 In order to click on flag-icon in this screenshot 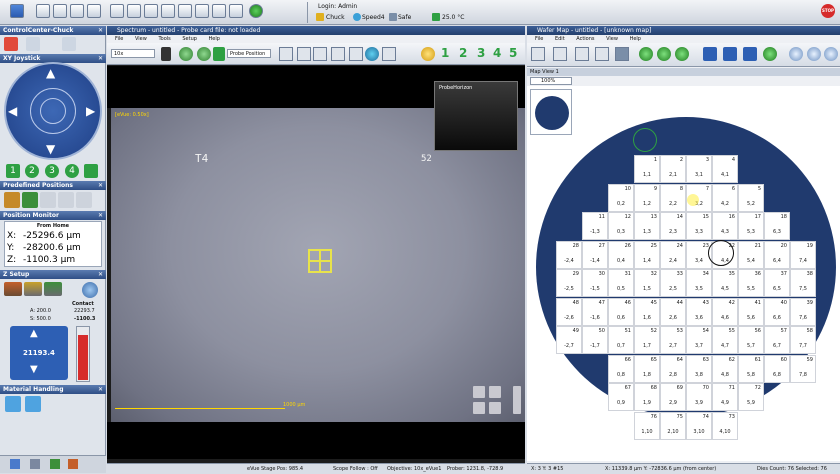, I will do `click(168, 11)`.